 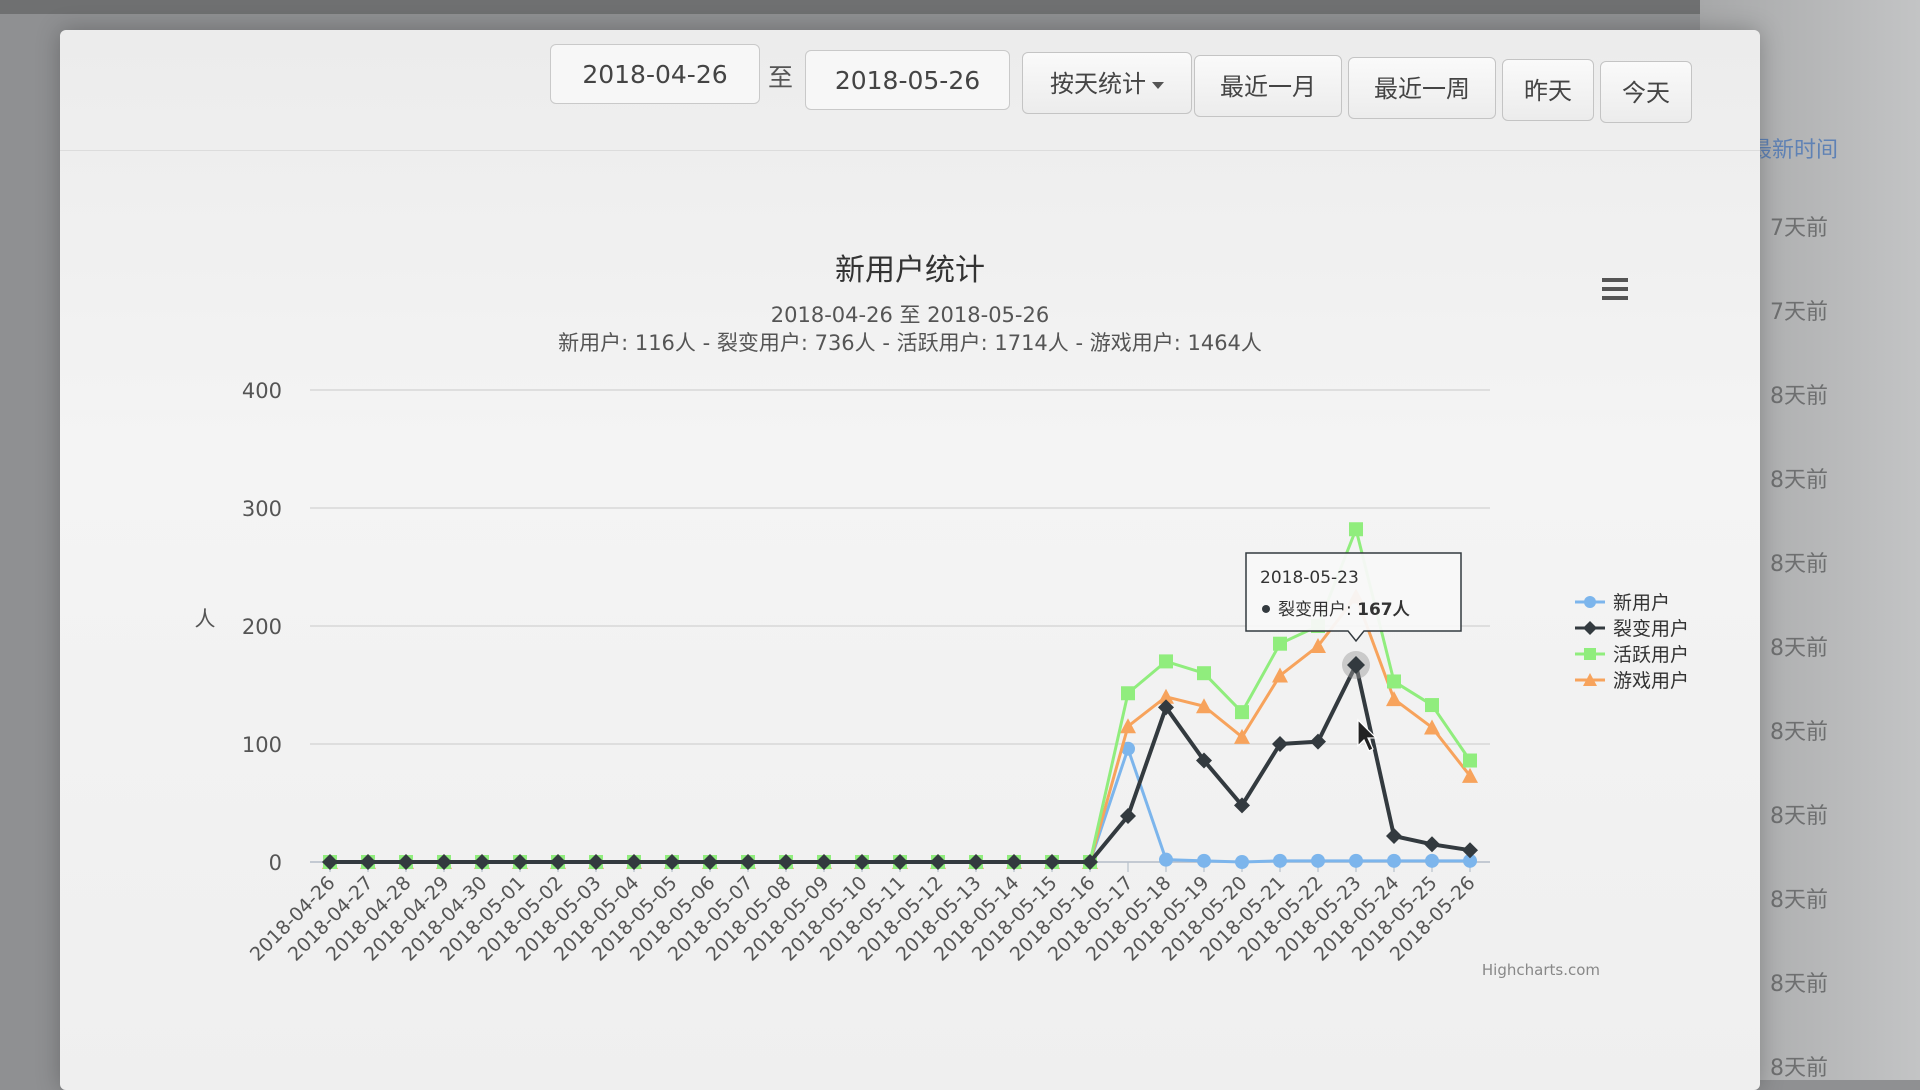 What do you see at coordinates (1632, 642) in the screenshot?
I see `chart-legend: 新用户裂变用户活跃用户游戏用户` at bounding box center [1632, 642].